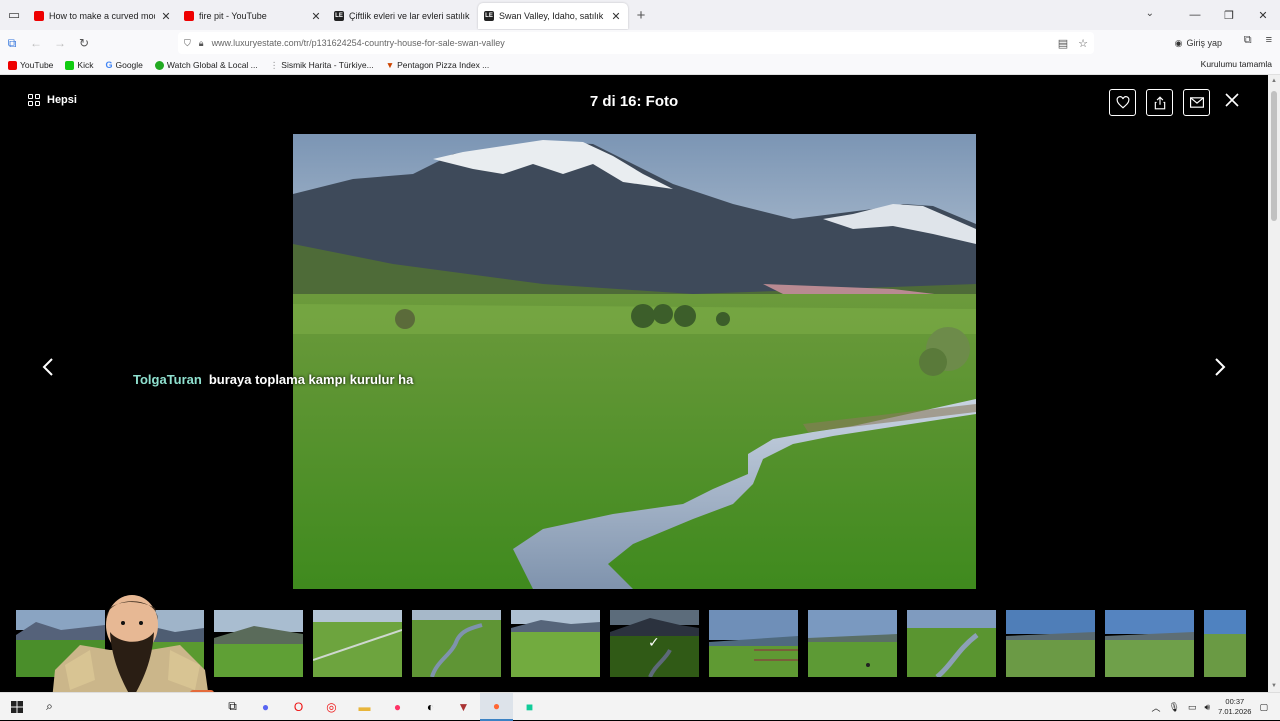  Describe the element at coordinates (1274, 686) in the screenshot. I see `scroll-down-icon: ▼` at that location.